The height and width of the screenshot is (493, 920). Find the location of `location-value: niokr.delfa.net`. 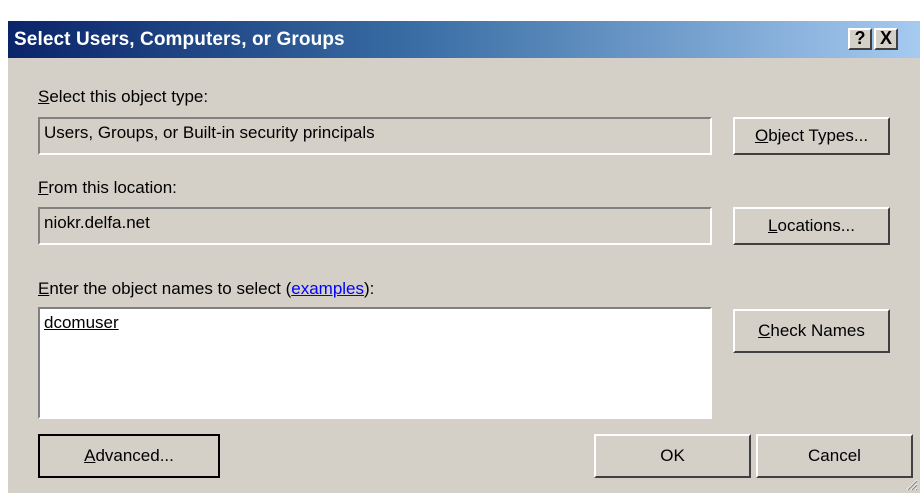

location-value: niokr.delfa.net is located at coordinates (97, 222).